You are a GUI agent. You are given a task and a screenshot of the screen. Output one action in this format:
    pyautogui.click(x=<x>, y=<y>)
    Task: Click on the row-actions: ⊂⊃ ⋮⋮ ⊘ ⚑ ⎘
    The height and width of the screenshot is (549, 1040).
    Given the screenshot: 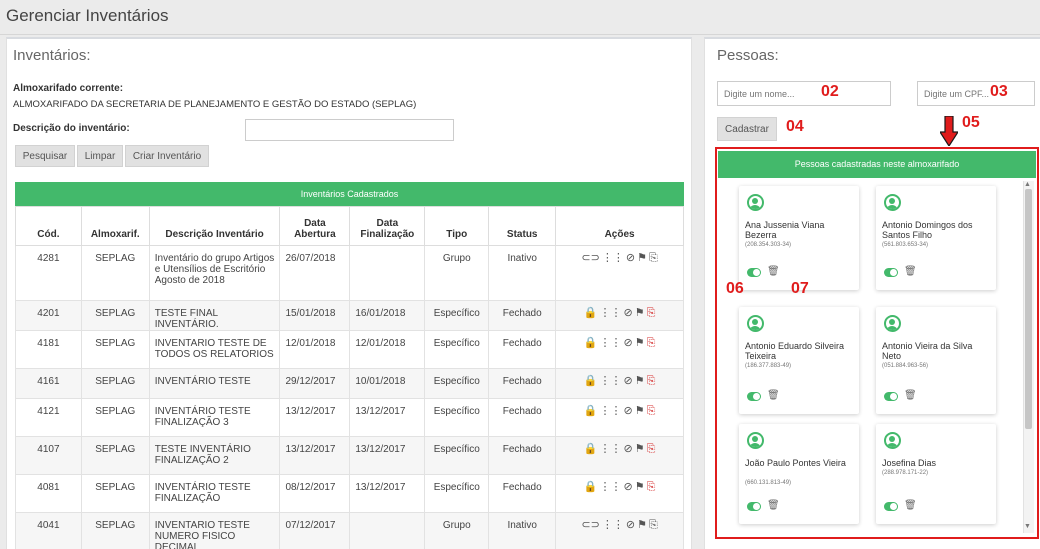 What is the action you would take?
    pyautogui.click(x=619, y=525)
    